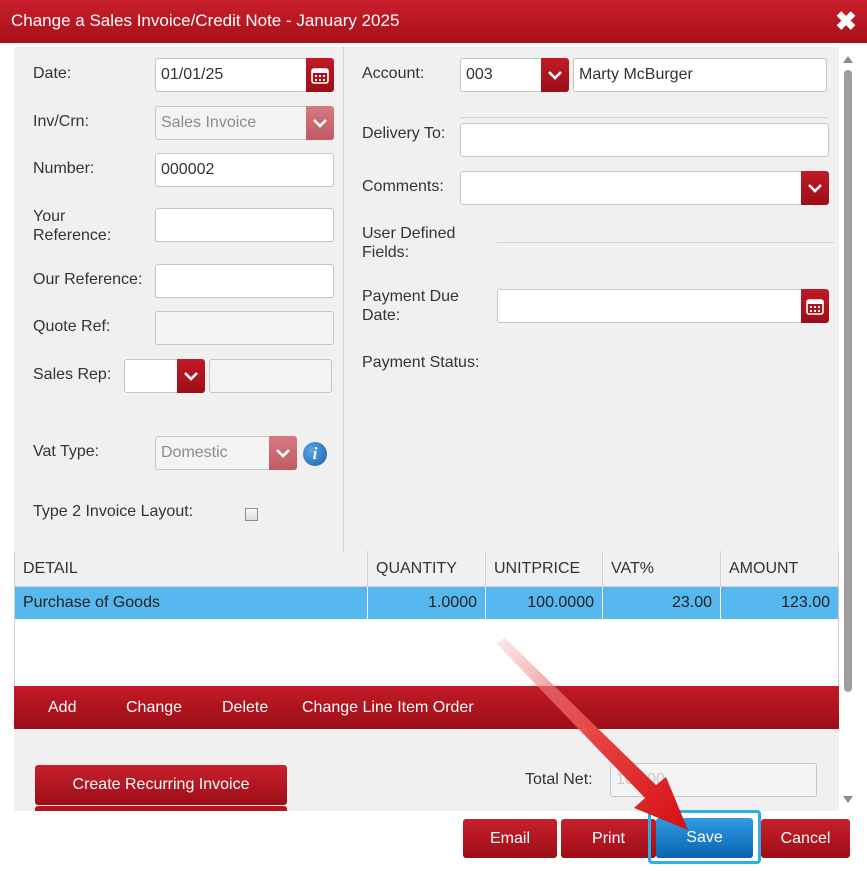  Describe the element at coordinates (393, 73) in the screenshot. I see `account-label: Account:` at that location.